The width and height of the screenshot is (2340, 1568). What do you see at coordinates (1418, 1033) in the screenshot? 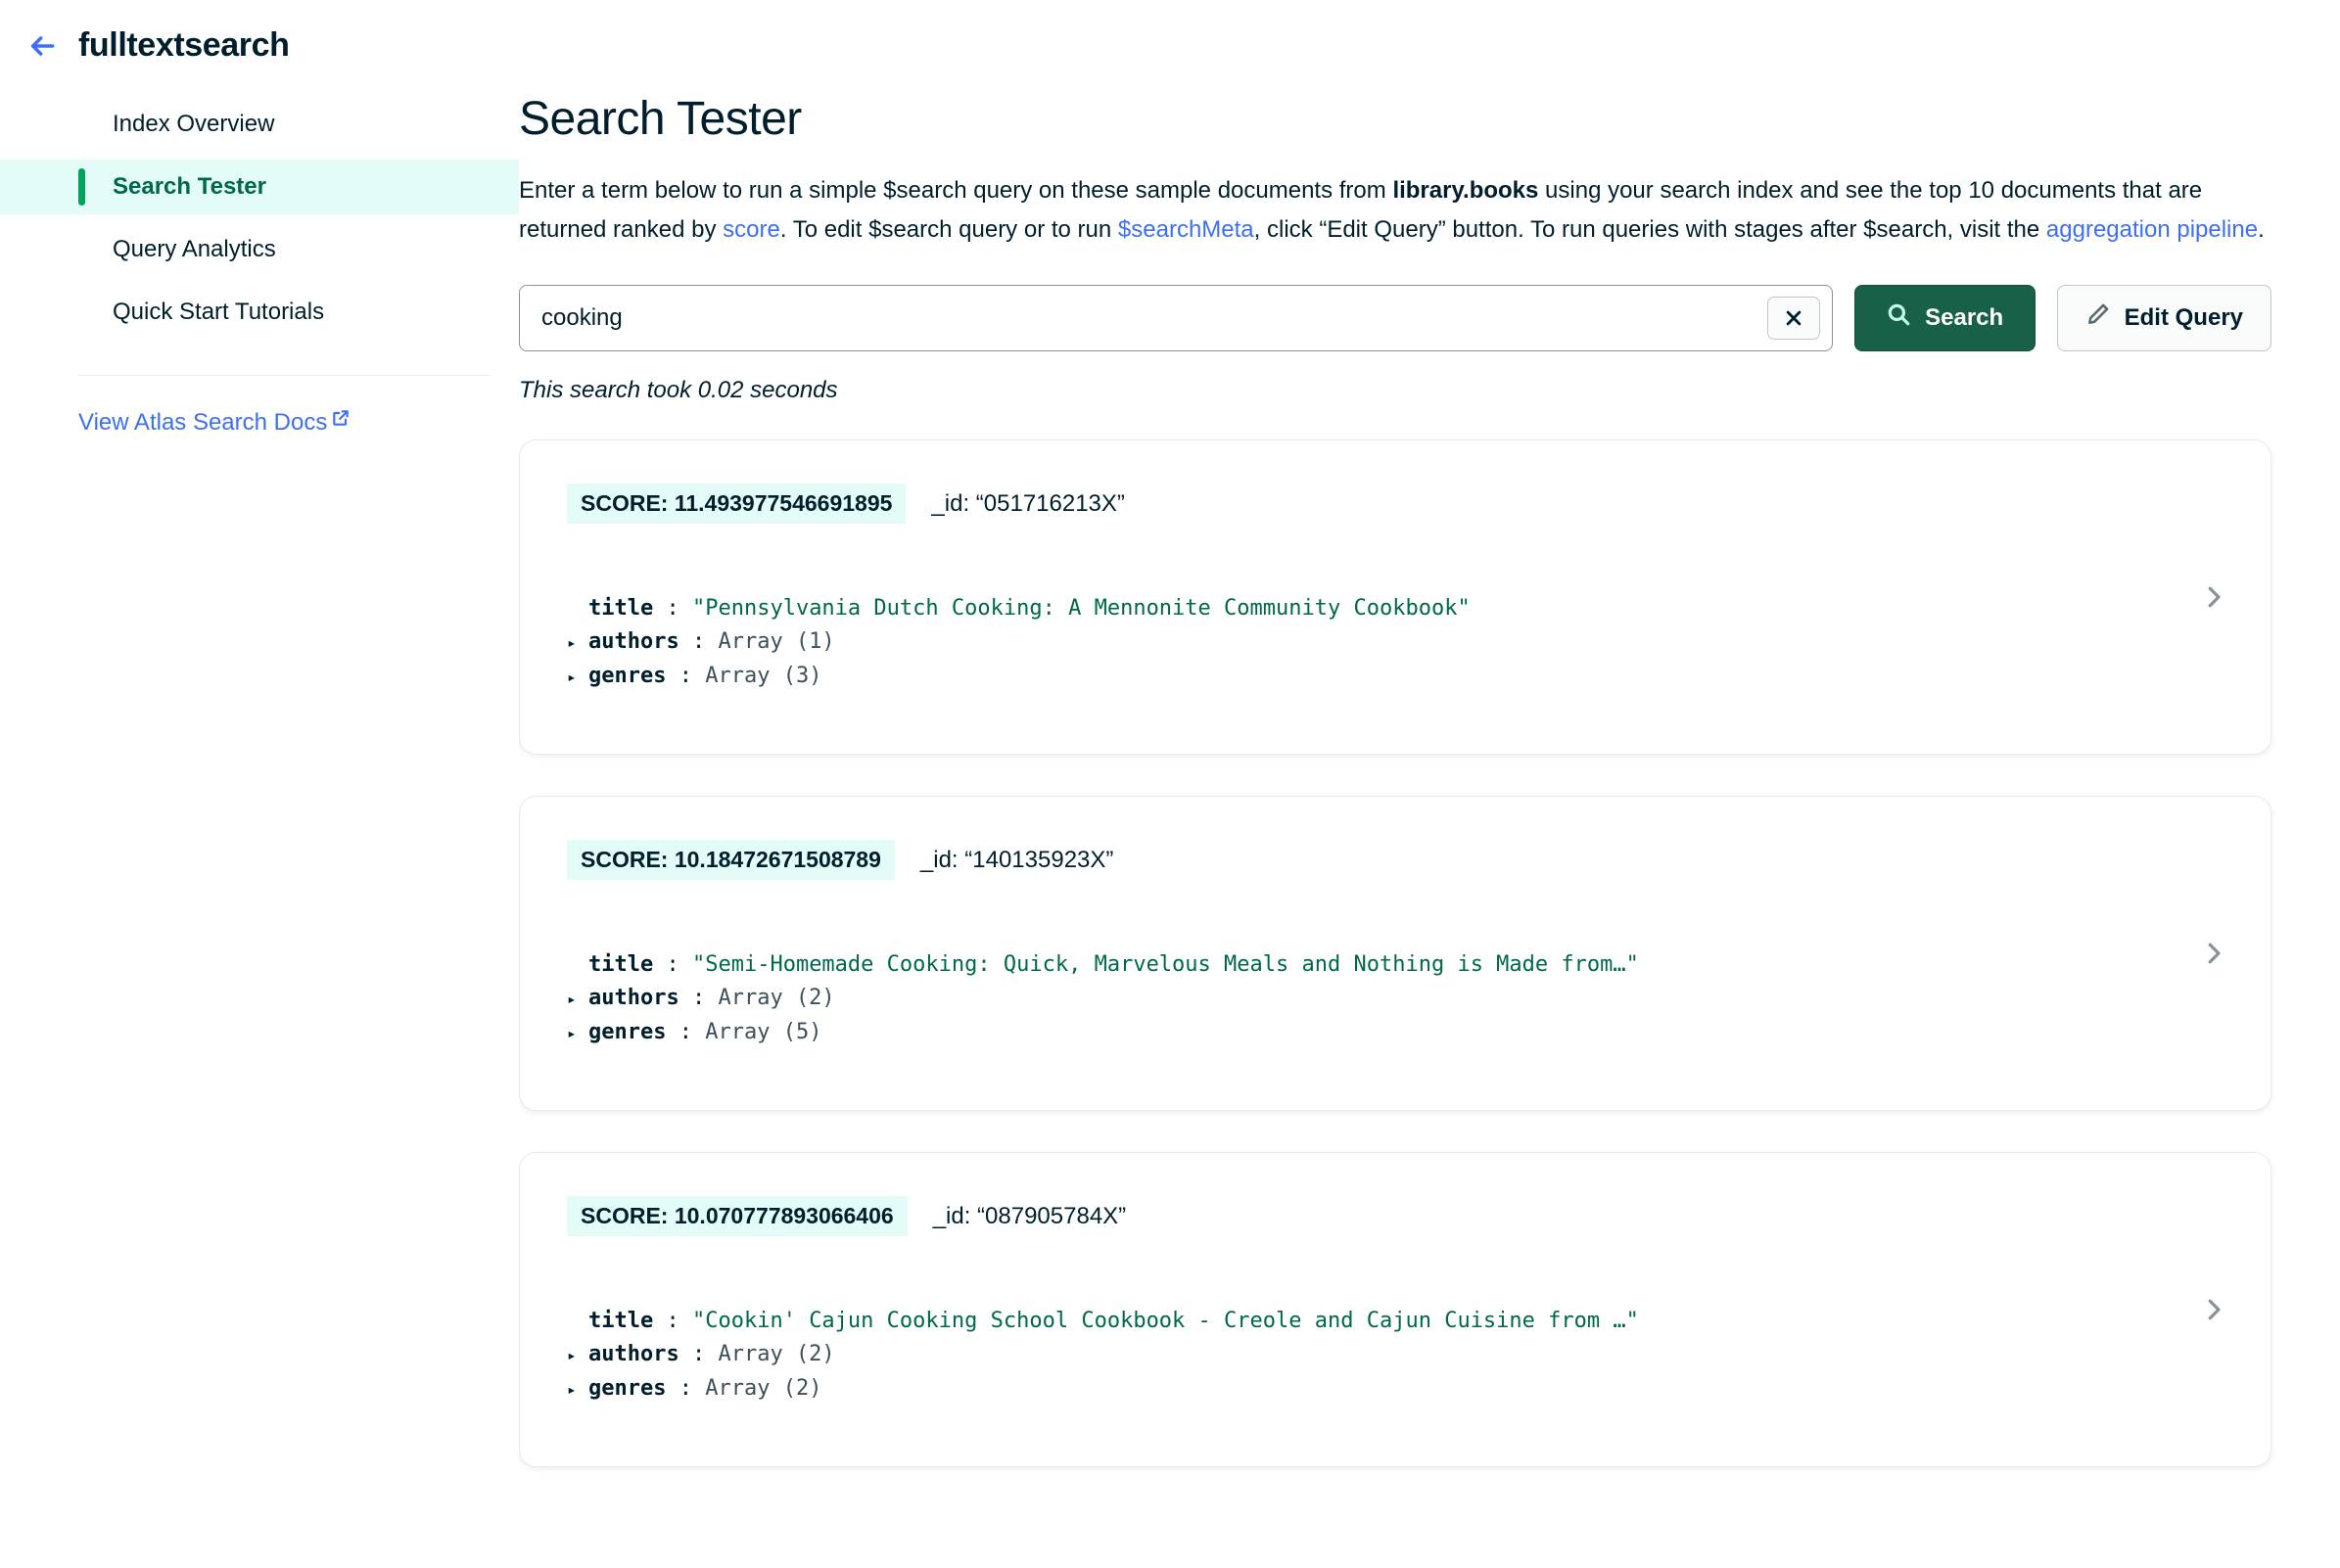
I see `document-field-row: ▸ genres : Array (5)` at bounding box center [1418, 1033].